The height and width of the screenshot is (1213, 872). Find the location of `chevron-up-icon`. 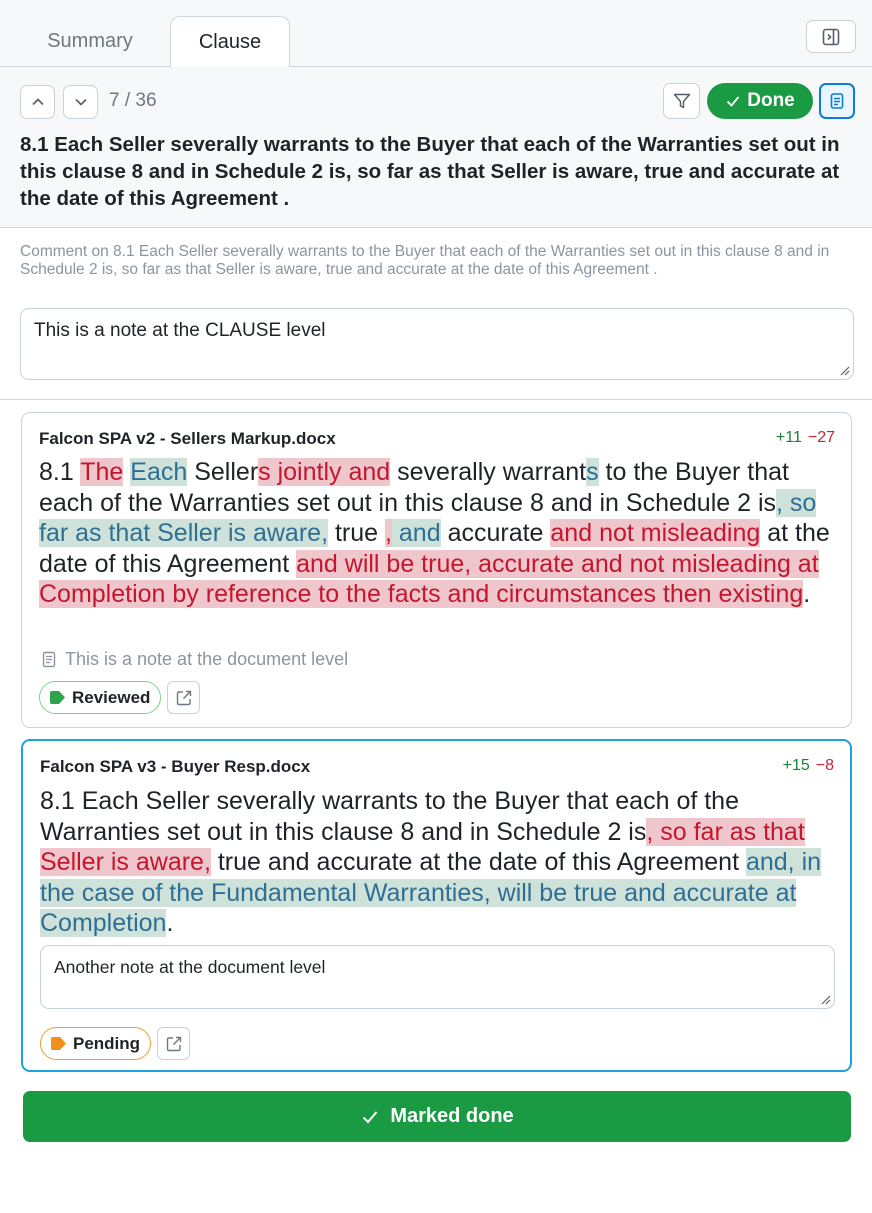

chevron-up-icon is located at coordinates (37, 102).